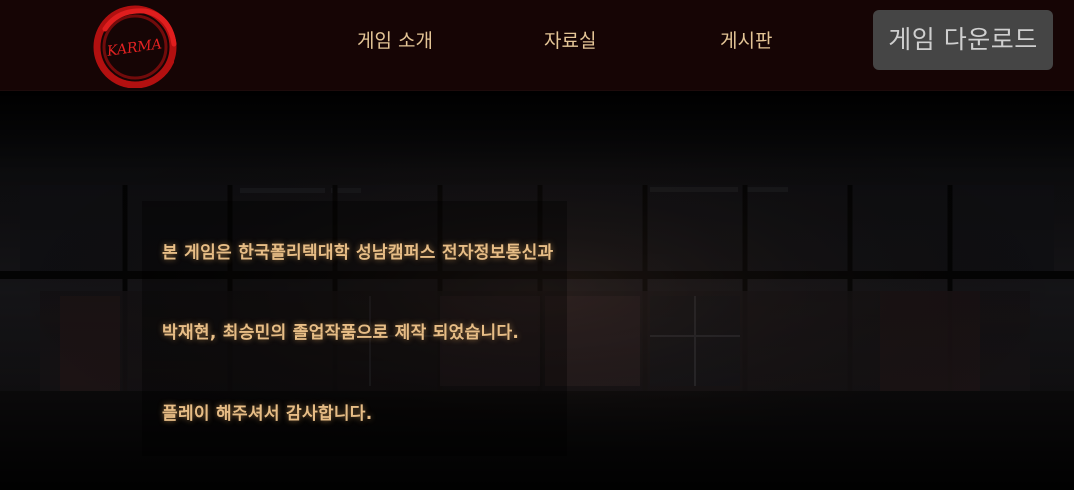 Image resolution: width=1074 pixels, height=490 pixels. Describe the element at coordinates (395, 41) in the screenshot. I see `nav-game-intro: 게임 소개` at that location.